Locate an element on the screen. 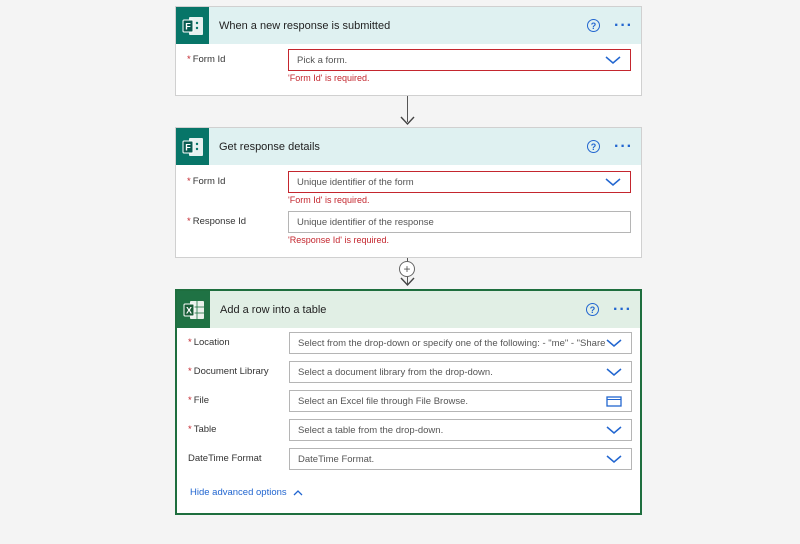 Image resolution: width=800 pixels, height=544 pixels. response-id-input: Unique identifier of the response is located at coordinates (459, 222).